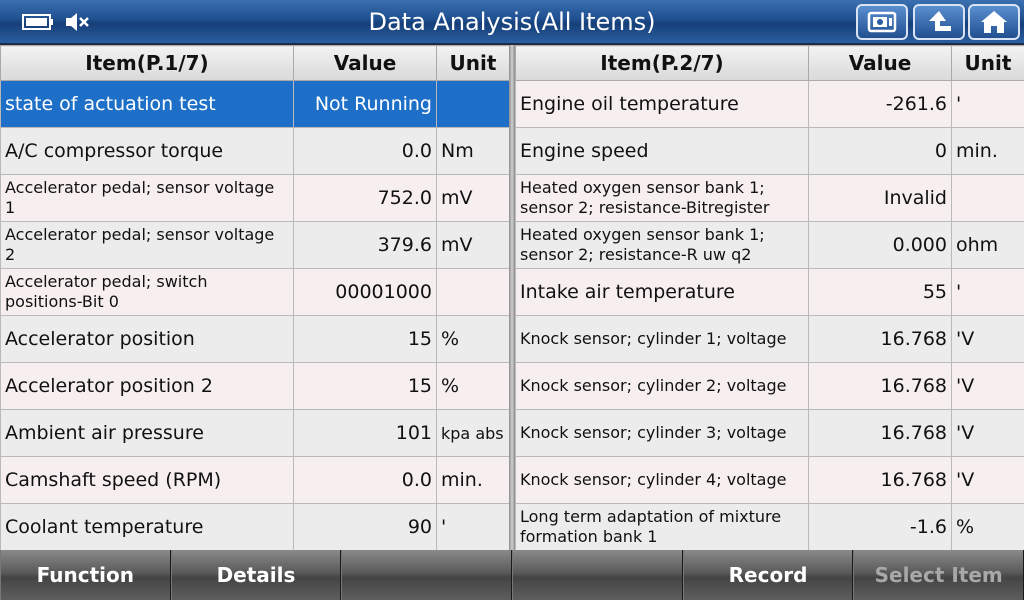  Describe the element at coordinates (880, 292) in the screenshot. I see `value-cell: 55` at that location.